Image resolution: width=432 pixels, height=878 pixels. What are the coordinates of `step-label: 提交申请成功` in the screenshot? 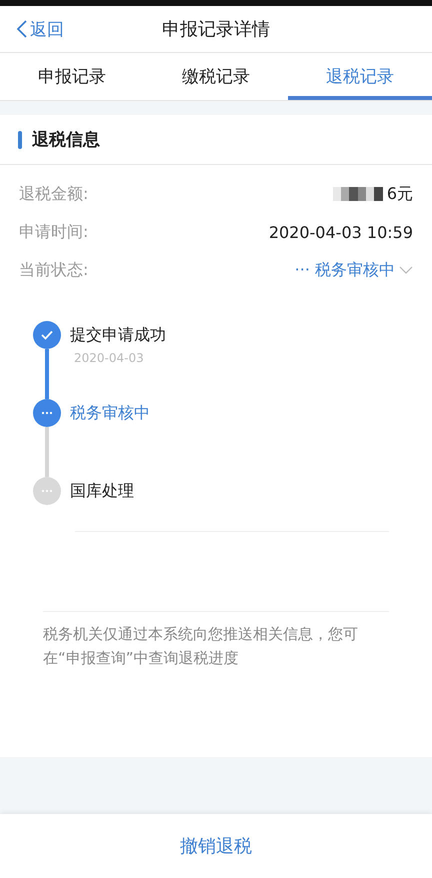 It's located at (118, 335).